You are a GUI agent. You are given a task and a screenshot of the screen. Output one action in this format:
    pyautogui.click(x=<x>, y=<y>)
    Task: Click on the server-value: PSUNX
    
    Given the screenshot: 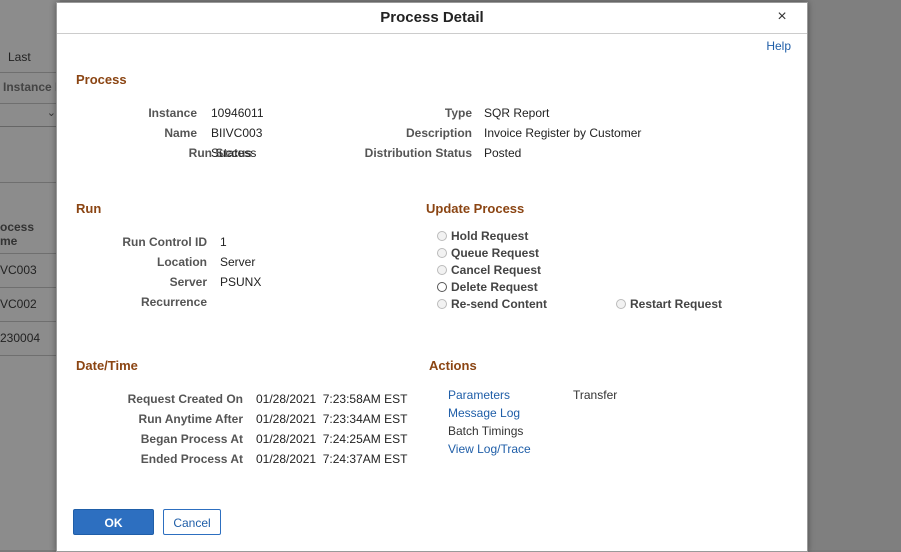 What is the action you would take?
    pyautogui.click(x=241, y=282)
    